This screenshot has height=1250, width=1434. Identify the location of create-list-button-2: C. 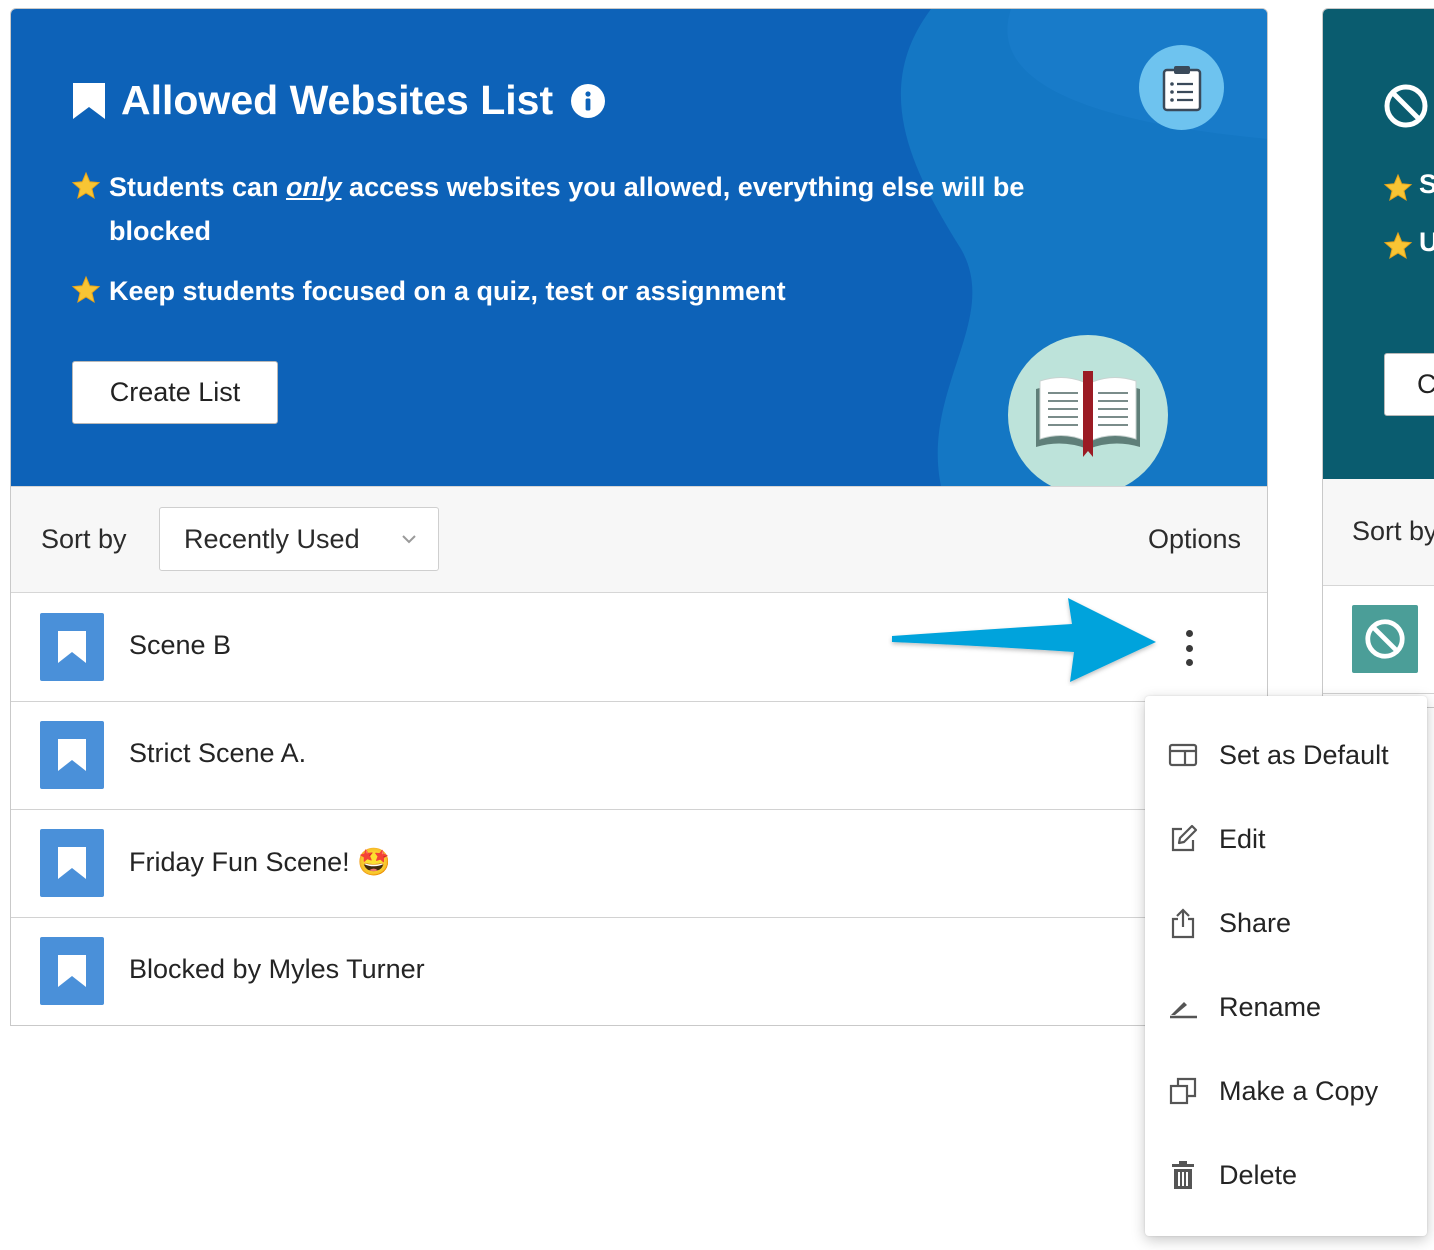
(1409, 384).